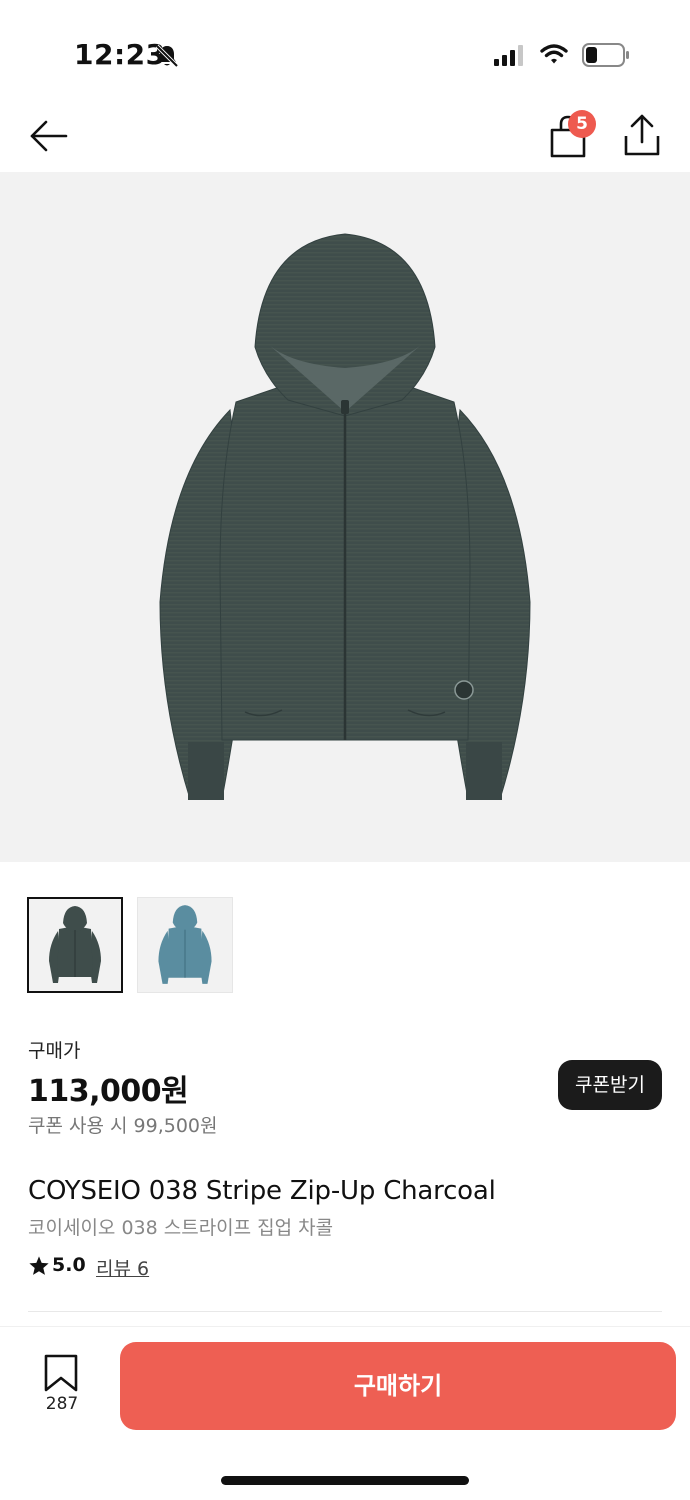  I want to click on wifi-icon, so click(554, 54).